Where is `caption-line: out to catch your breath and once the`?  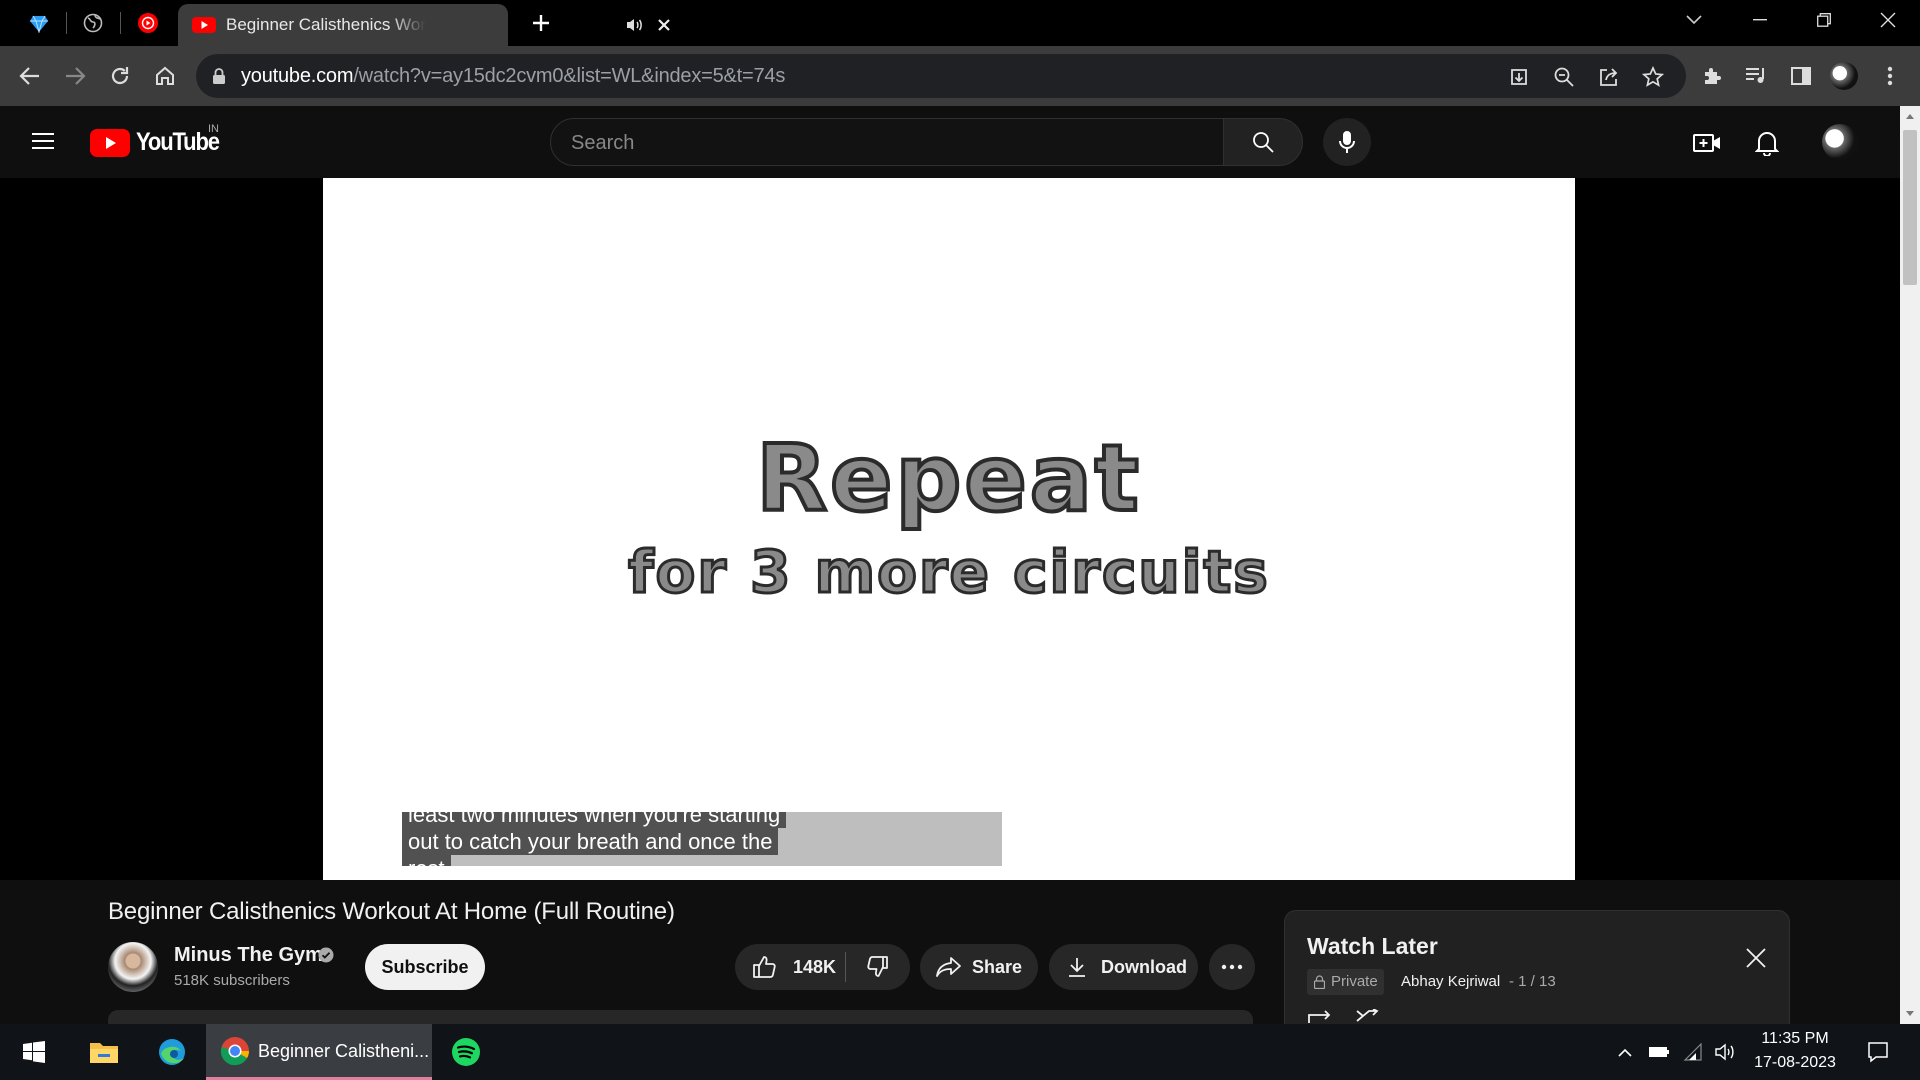 caption-line: out to catch your breath and once the is located at coordinates (590, 841).